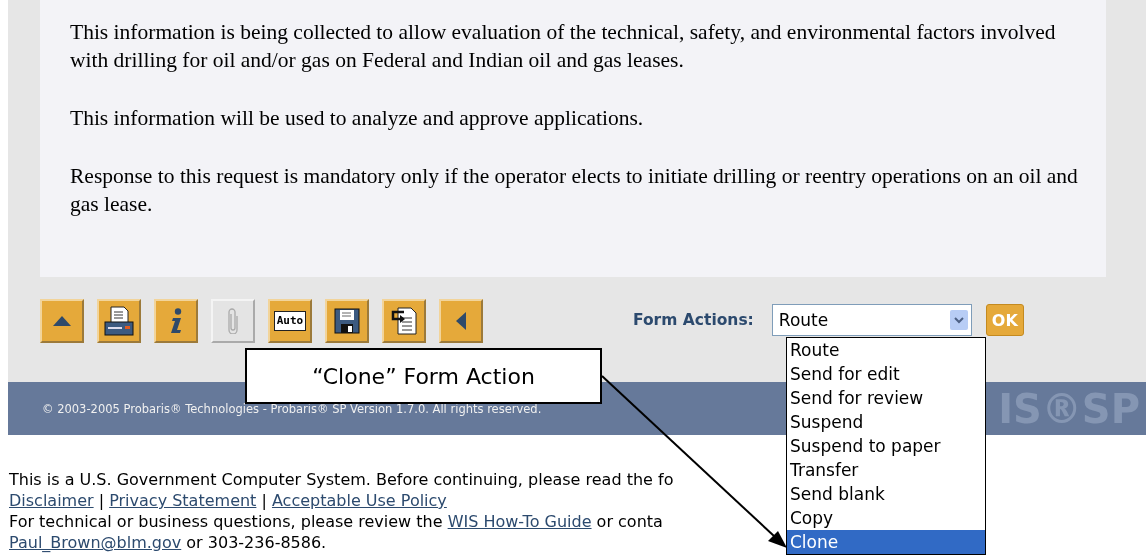 Image resolution: width=1146 pixels, height=557 pixels. Describe the element at coordinates (423, 376) in the screenshot. I see `callout-label: “Clone” Form Action` at that location.